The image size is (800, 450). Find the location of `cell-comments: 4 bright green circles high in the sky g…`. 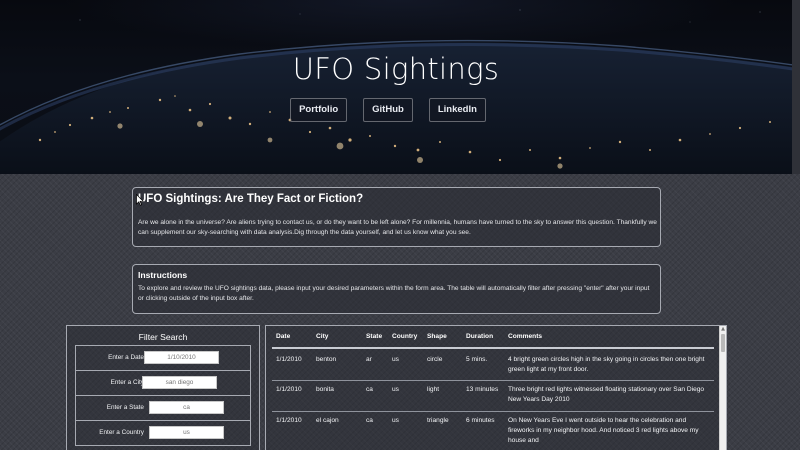

cell-comments: 4 bright green circles high in the sky g… is located at coordinates (609, 364).